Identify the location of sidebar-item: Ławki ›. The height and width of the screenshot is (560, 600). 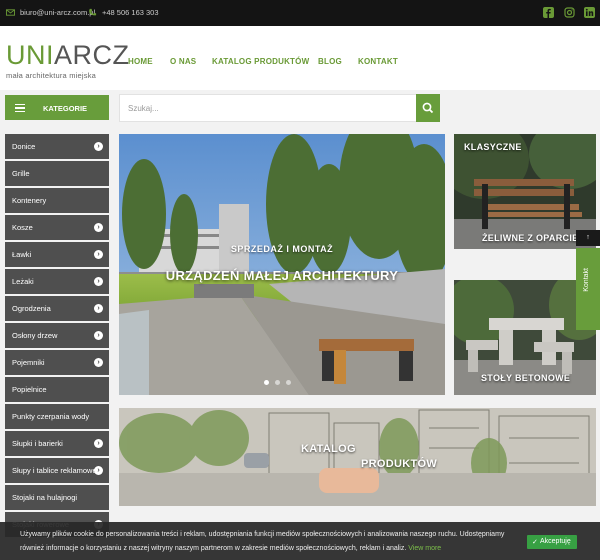
(57, 254).